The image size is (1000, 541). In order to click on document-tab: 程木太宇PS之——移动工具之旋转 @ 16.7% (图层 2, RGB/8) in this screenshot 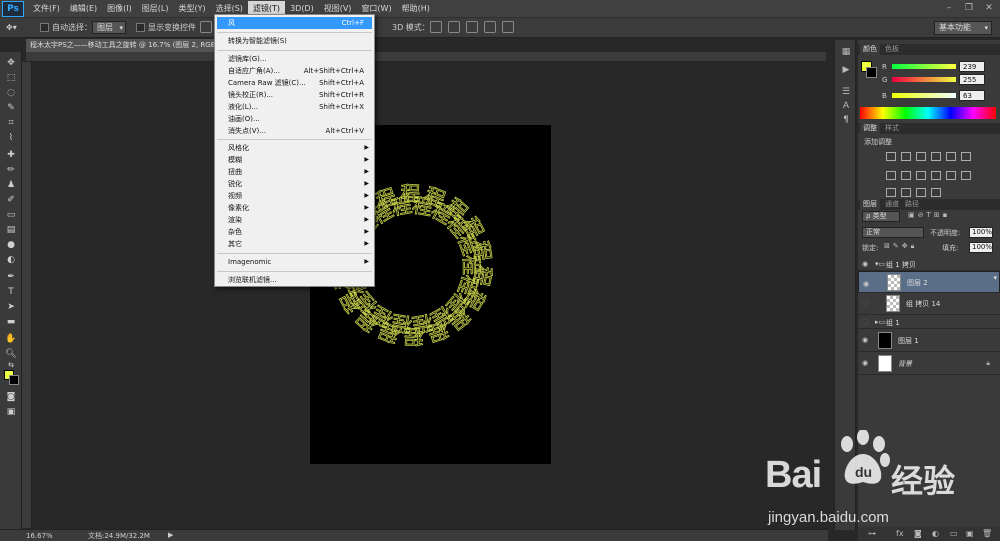, I will do `click(121, 45)`.